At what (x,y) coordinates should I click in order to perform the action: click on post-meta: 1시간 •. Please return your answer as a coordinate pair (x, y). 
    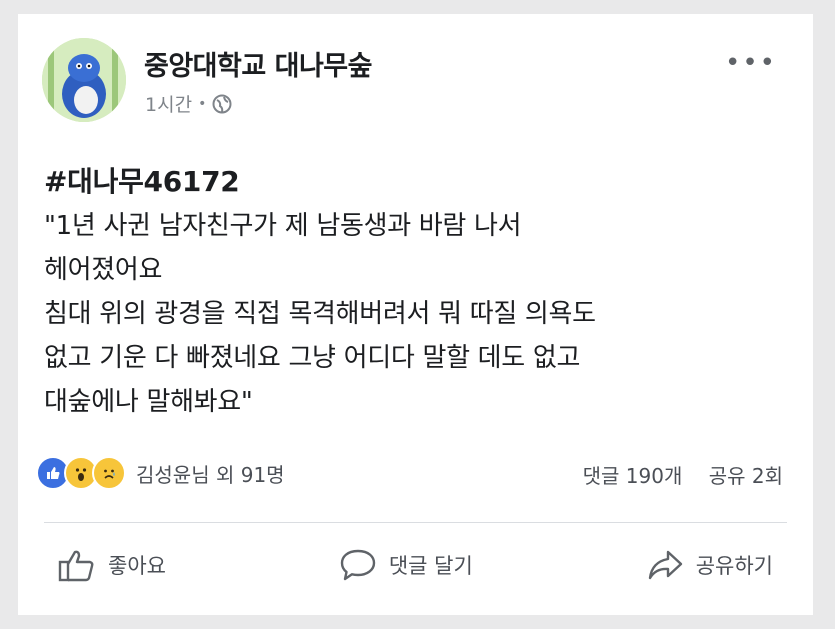
    Looking at the image, I should click on (188, 103).